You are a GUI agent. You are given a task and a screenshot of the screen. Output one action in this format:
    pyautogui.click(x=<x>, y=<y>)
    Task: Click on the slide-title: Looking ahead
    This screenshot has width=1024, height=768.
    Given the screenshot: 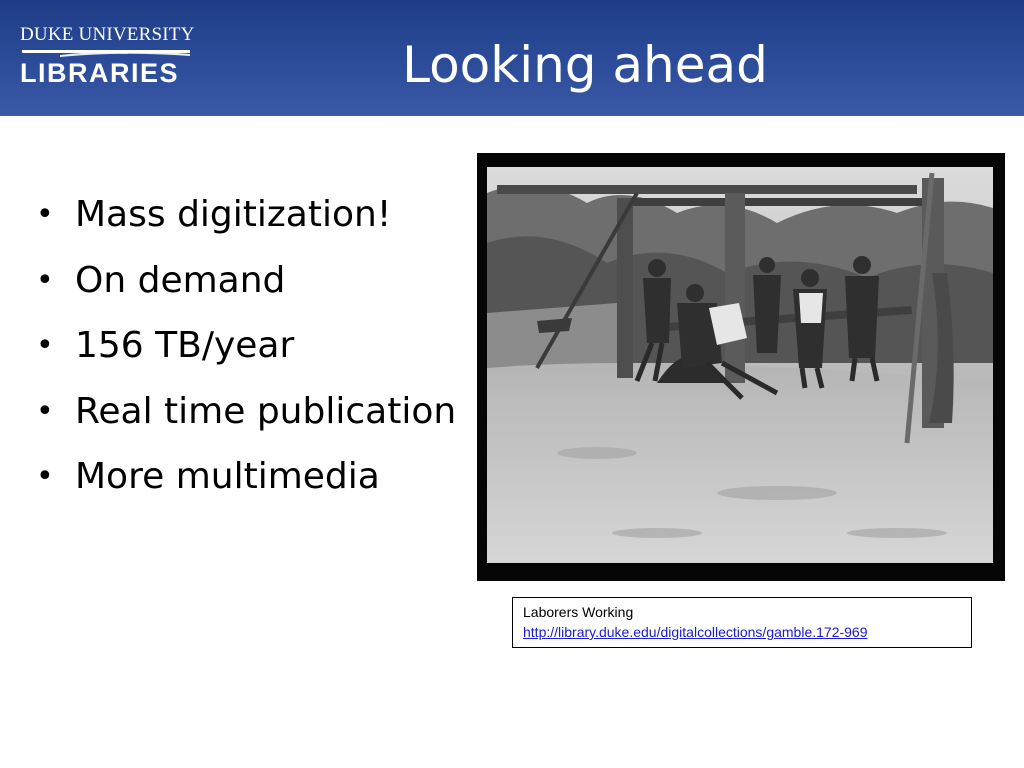 What is the action you would take?
    pyautogui.click(x=585, y=65)
    